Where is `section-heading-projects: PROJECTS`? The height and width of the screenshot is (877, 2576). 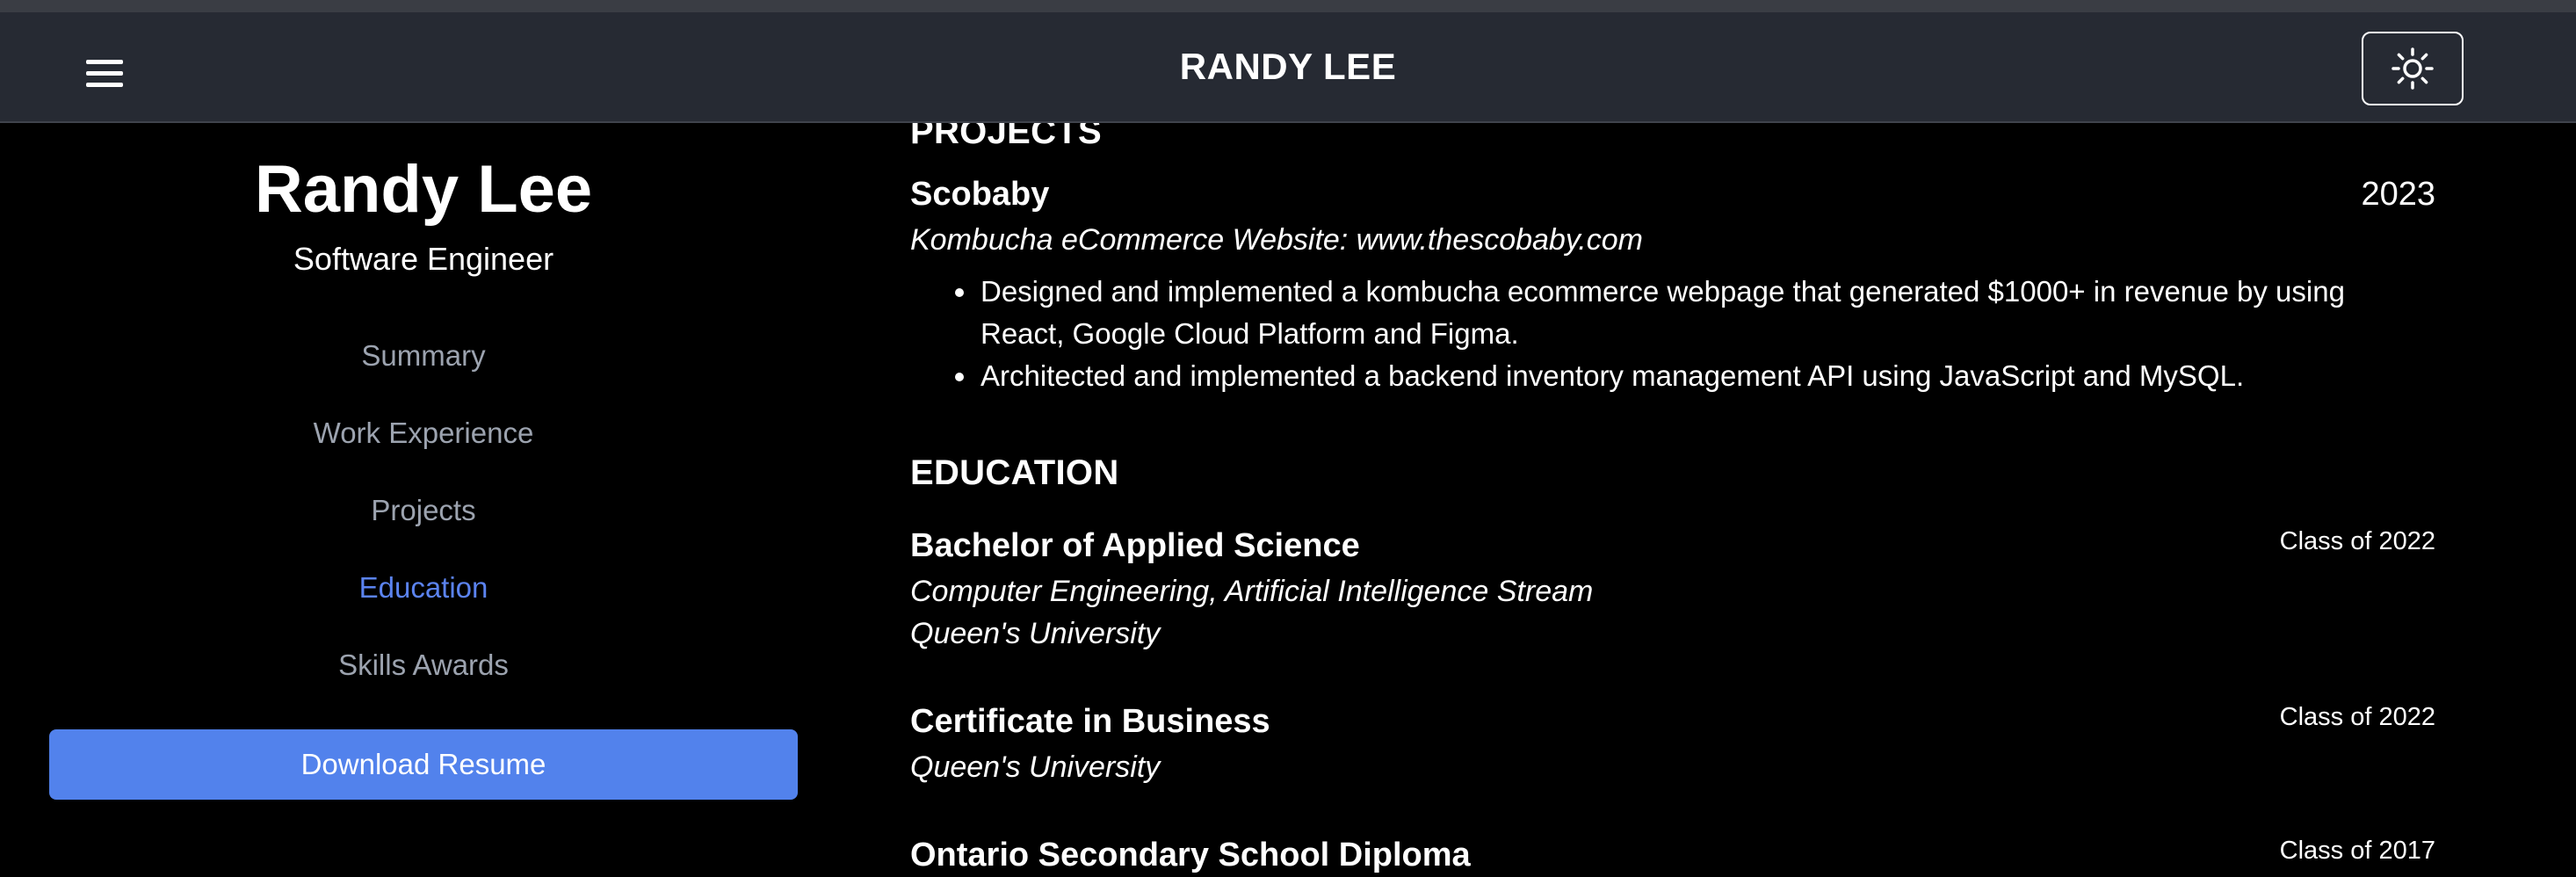
section-heading-projects: PROJECTS is located at coordinates (1006, 137).